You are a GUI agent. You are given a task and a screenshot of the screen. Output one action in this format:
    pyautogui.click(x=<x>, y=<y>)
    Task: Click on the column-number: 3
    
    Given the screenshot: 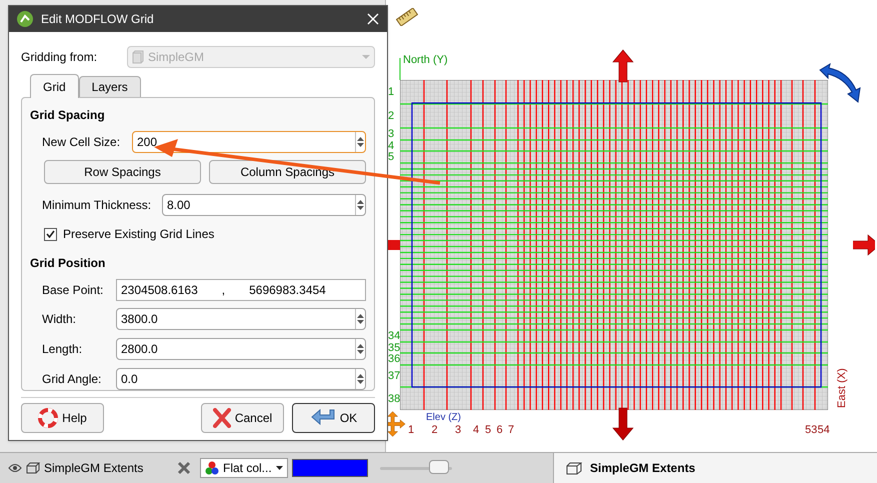 What is the action you would take?
    pyautogui.click(x=458, y=430)
    